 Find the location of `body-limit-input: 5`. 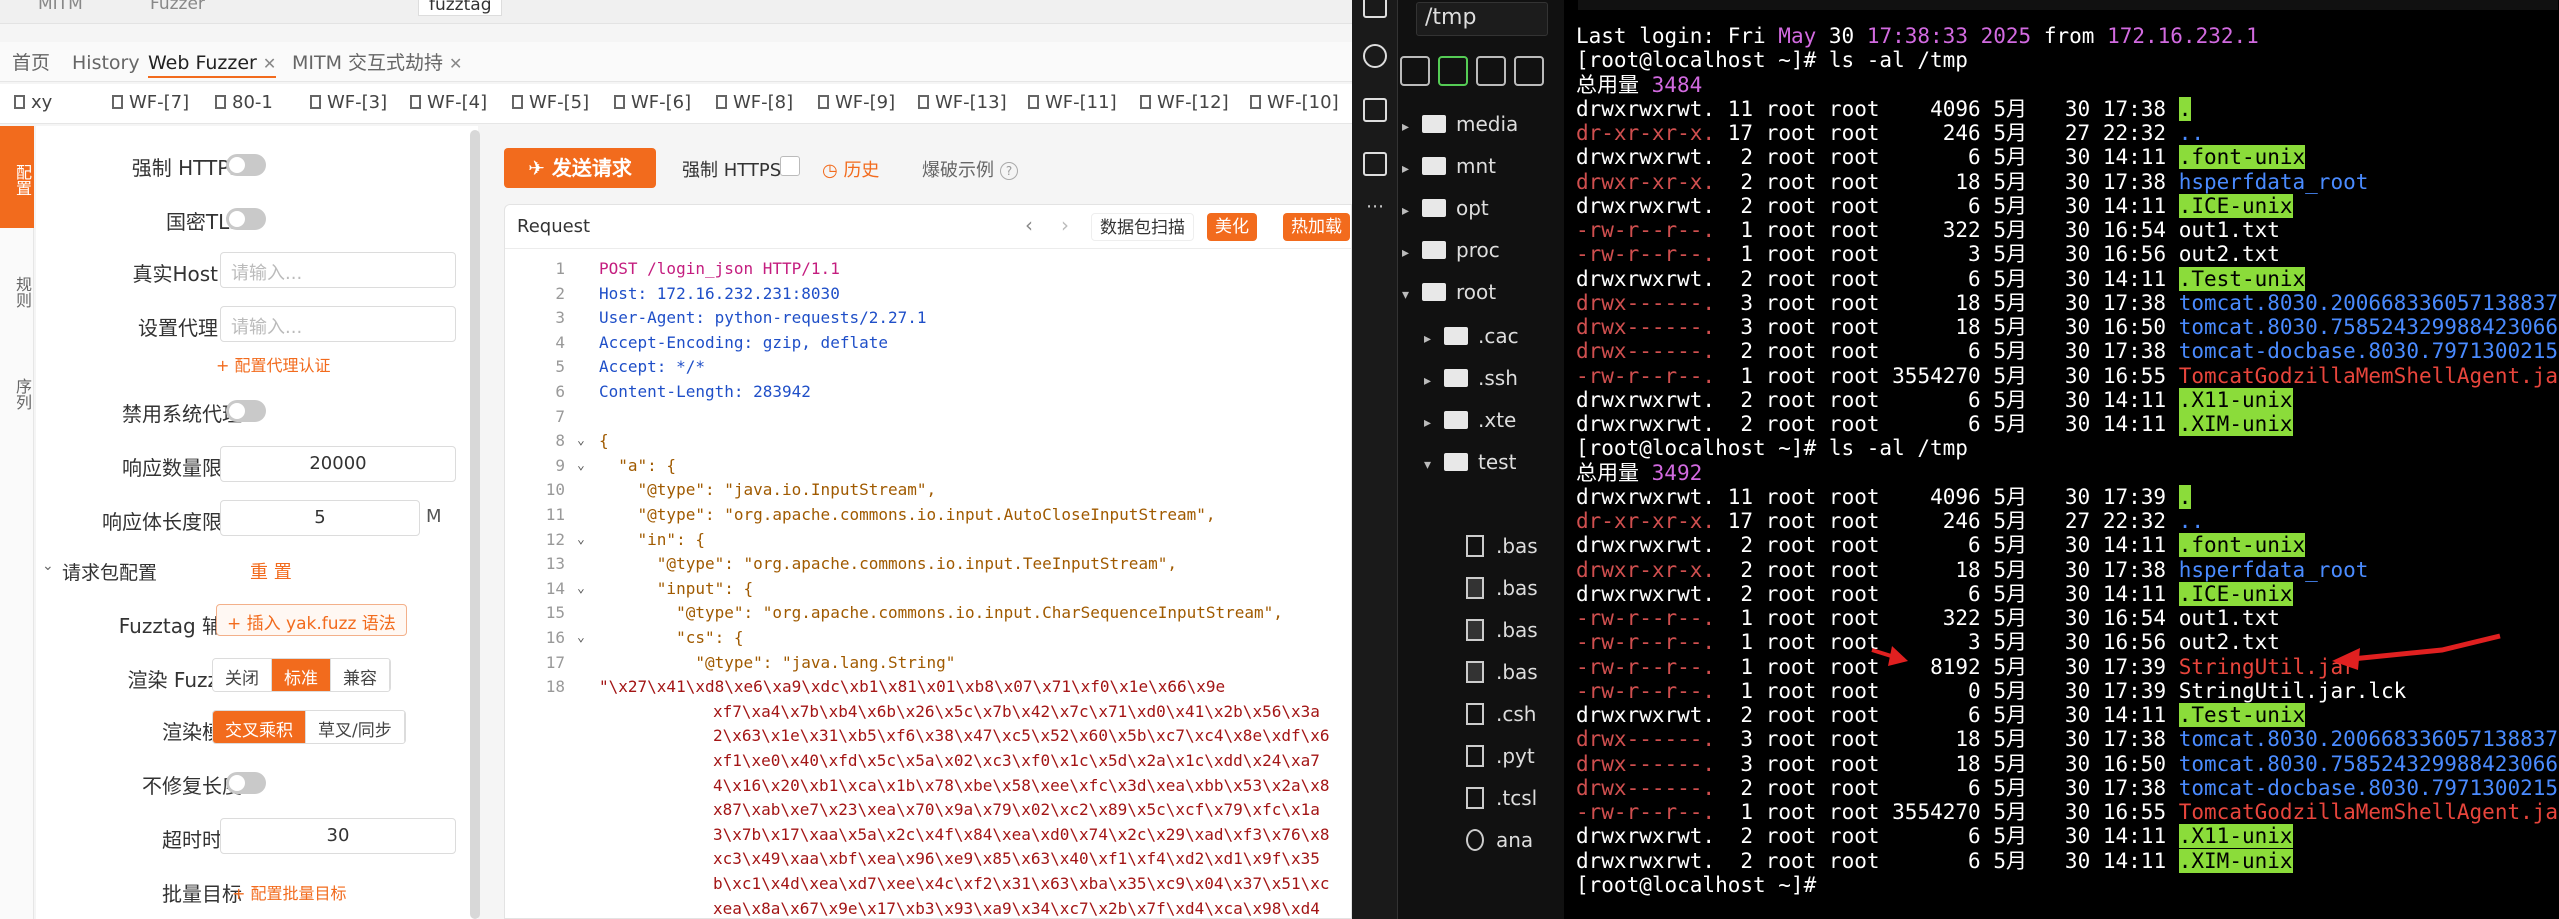

body-limit-input: 5 is located at coordinates (320, 518).